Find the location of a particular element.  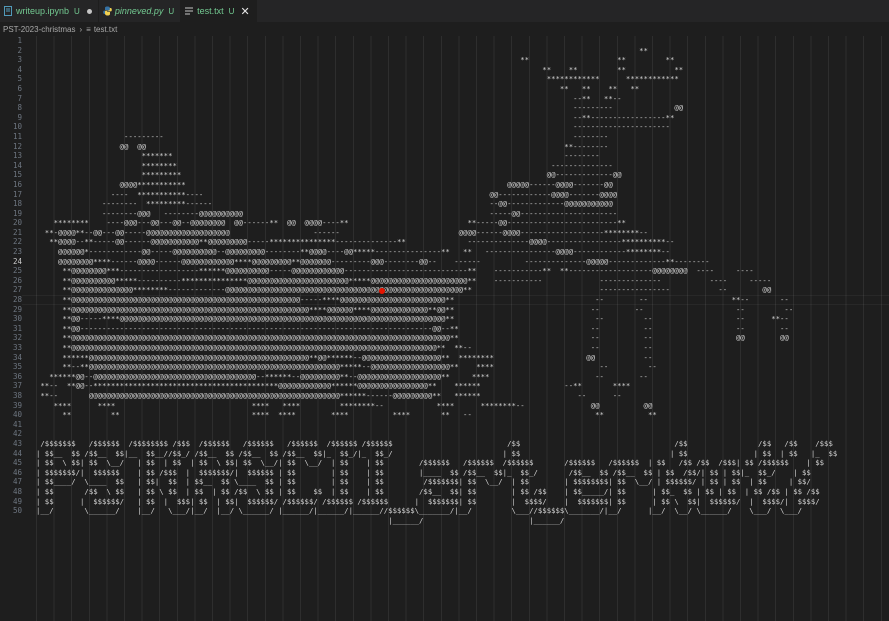

line-number: 6 is located at coordinates (19, 88).